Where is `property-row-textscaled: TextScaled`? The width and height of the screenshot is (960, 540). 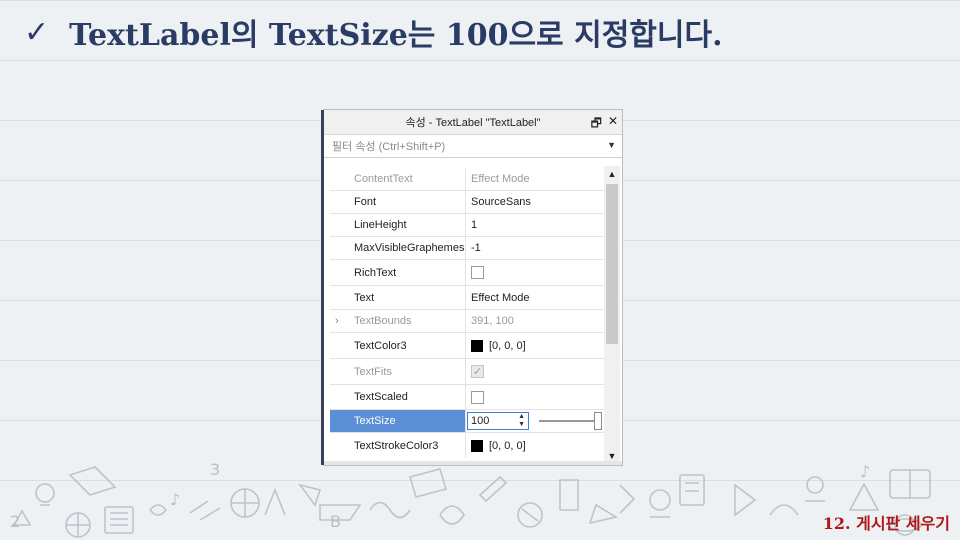
property-row-textscaled: TextScaled is located at coordinates (467, 397).